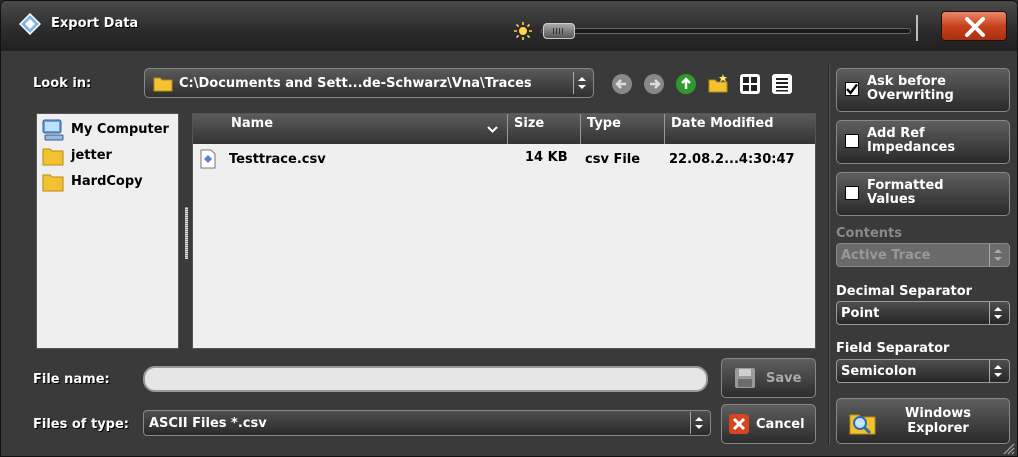 This screenshot has width=1018, height=457. Describe the element at coordinates (95, 23) in the screenshot. I see `window-title: Export Data` at that location.